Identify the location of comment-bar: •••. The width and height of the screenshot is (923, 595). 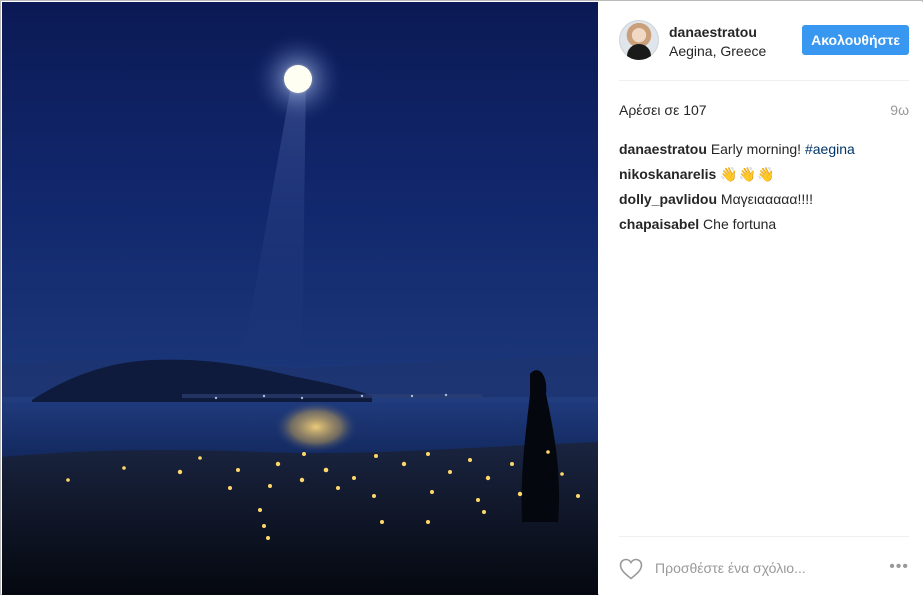
(764, 569).